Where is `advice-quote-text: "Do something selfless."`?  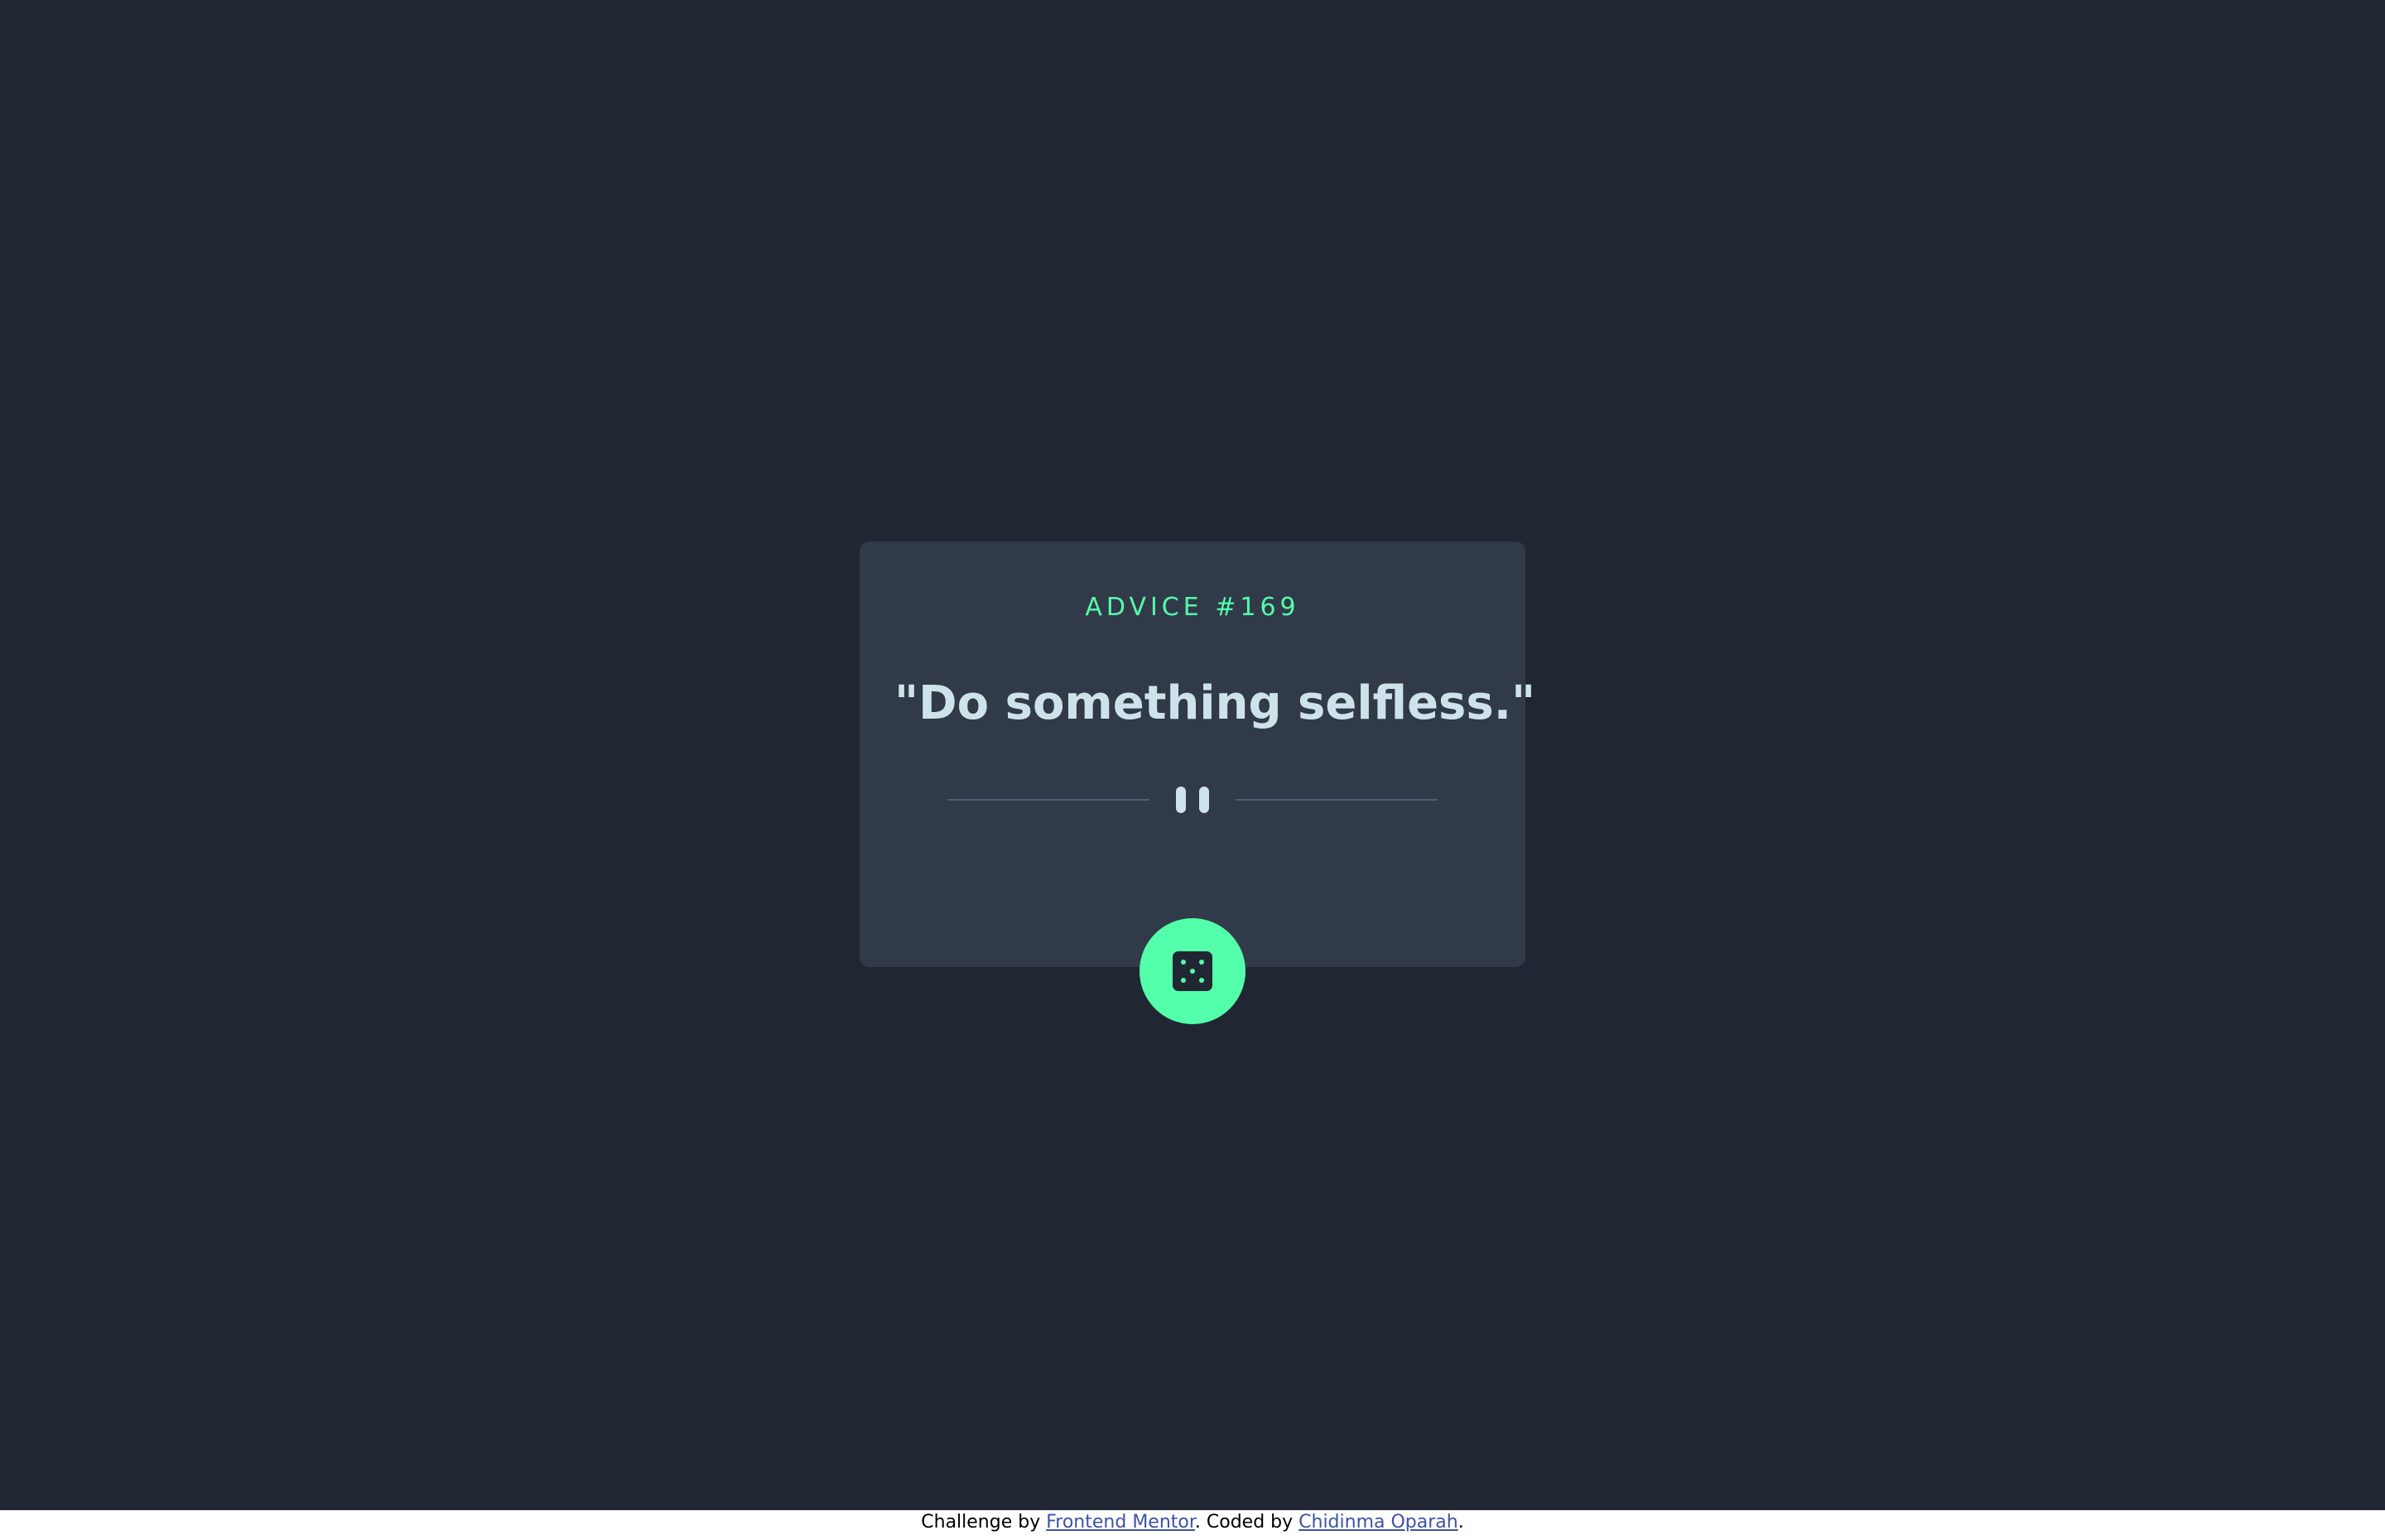 advice-quote-text: "Do something selfless." is located at coordinates (1215, 703).